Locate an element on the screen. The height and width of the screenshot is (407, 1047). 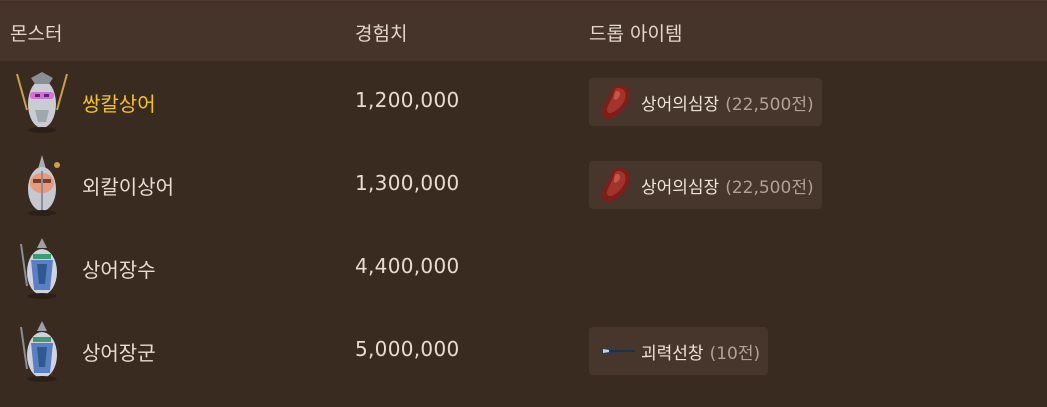
column-header-monster: 몬스터 is located at coordinates (36, 34).